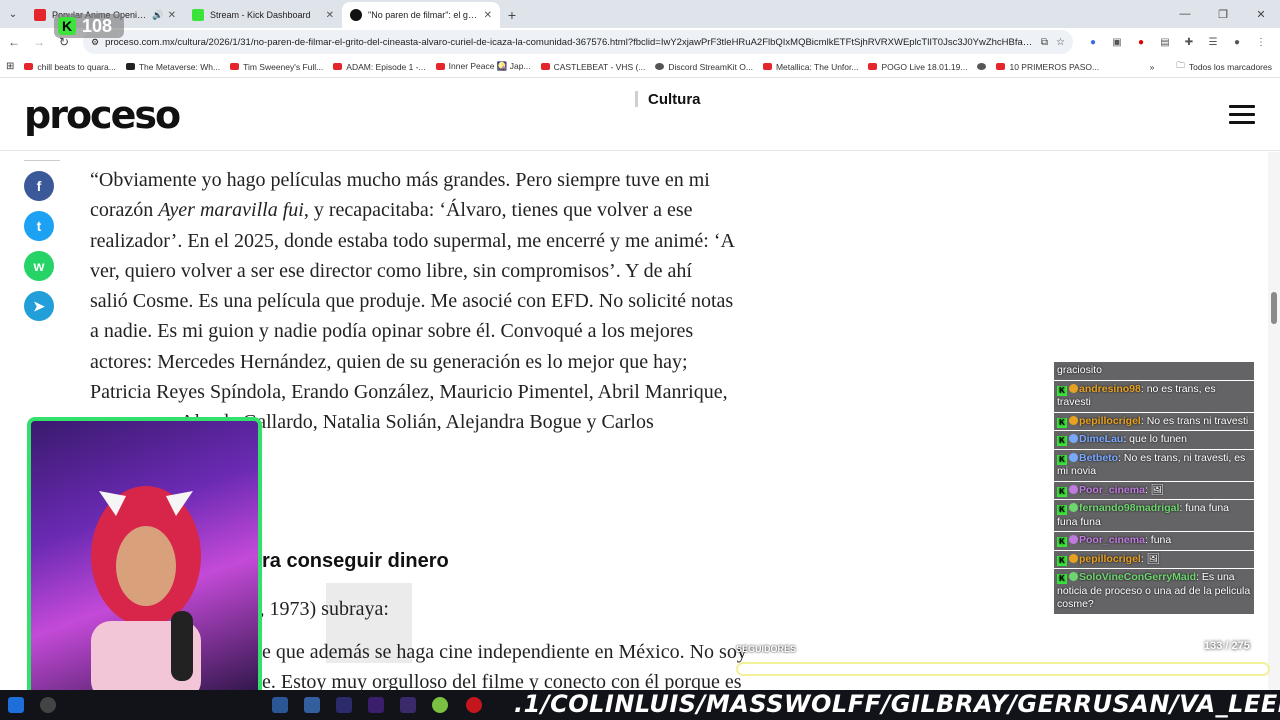 This screenshot has height=720, width=1280. What do you see at coordinates (1274, 422) in the screenshot?
I see `page-scrollbar` at bounding box center [1274, 422].